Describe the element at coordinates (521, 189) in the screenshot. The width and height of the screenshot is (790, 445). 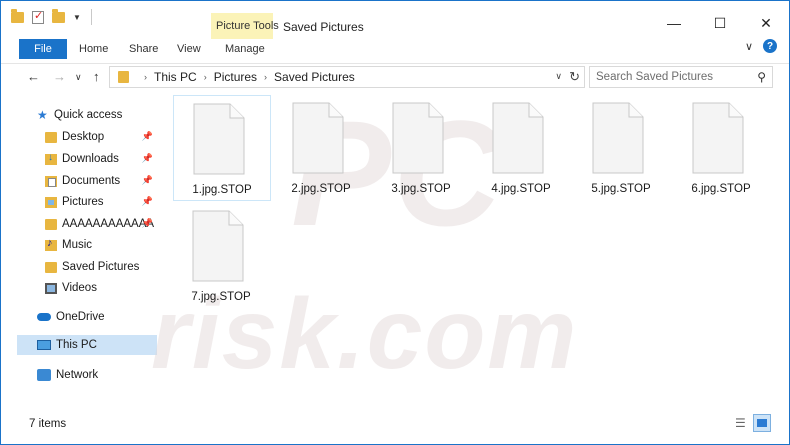
I see `file-name: 4.jpg.STOP` at that location.